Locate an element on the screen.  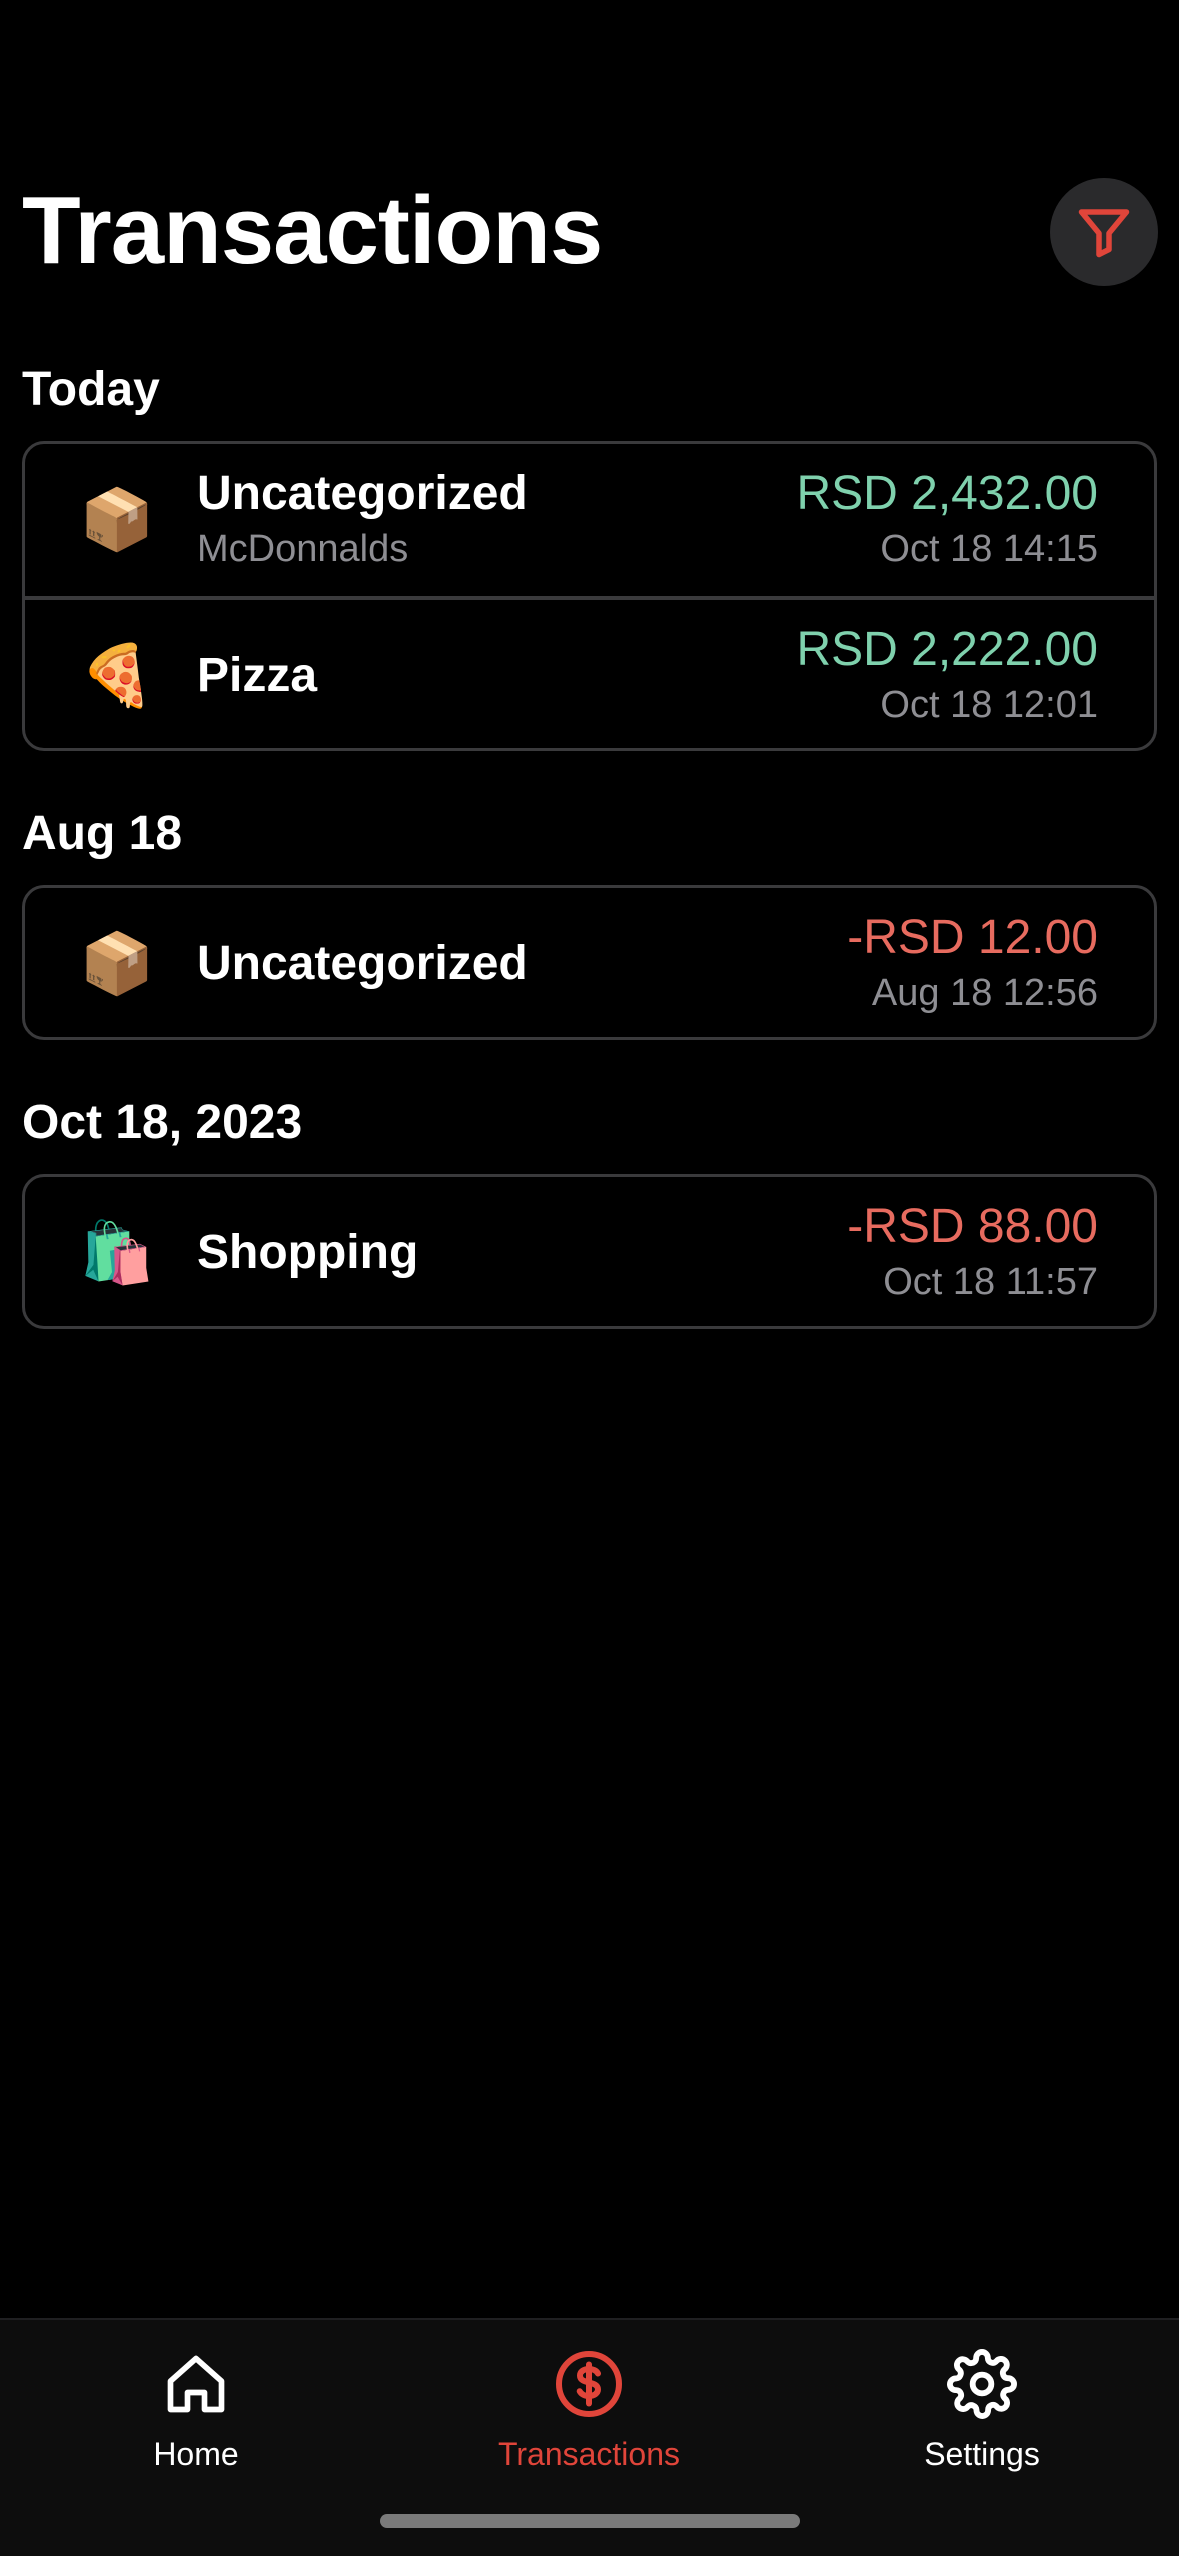
dollar-circle-icon is located at coordinates (589, 2384).